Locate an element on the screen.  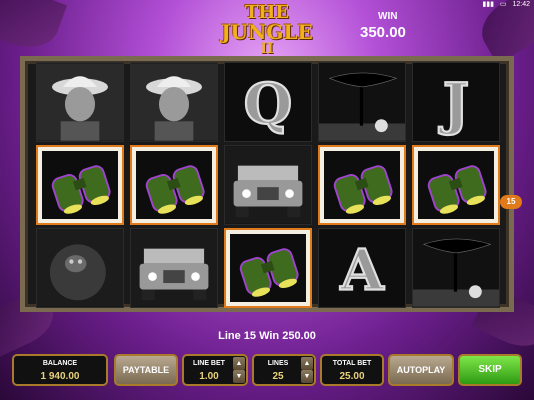
reel-4-symbol-3-letter-a: A is located at coordinates (362, 268).